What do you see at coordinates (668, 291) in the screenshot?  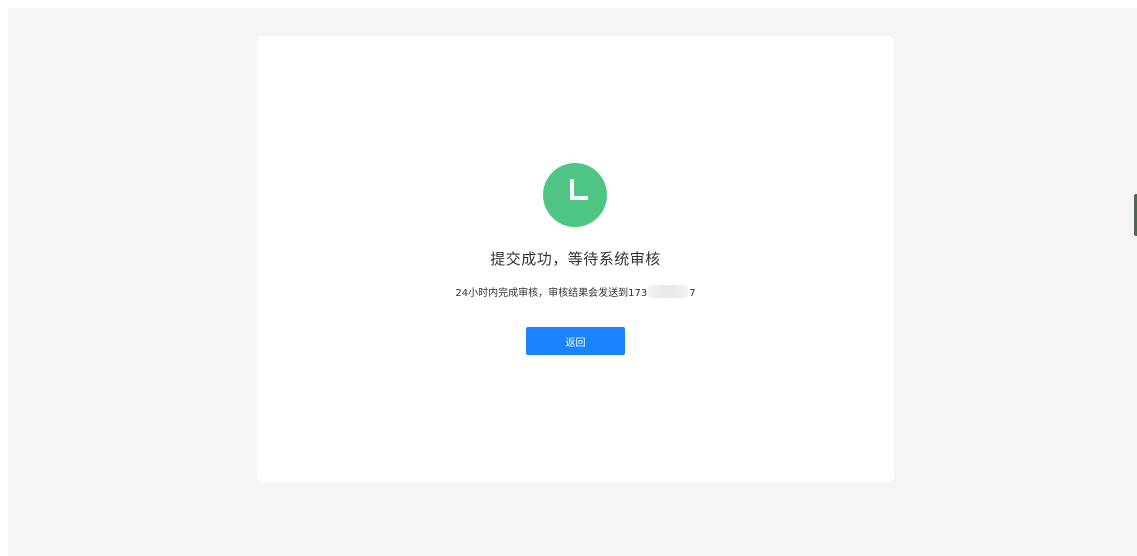 I see `redacted-phone-digits` at bounding box center [668, 291].